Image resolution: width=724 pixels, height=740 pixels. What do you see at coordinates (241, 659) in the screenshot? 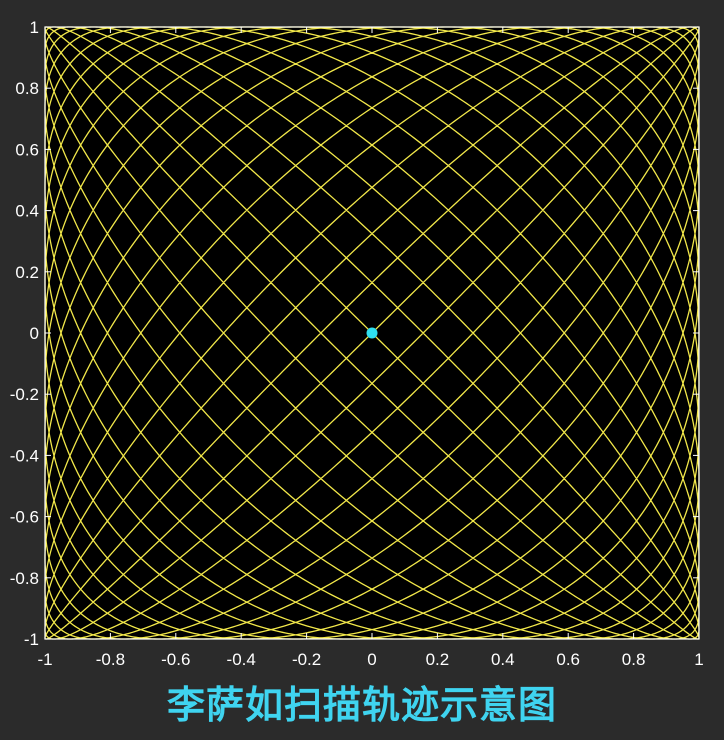
I see `x-tick-label: -0.4` at bounding box center [241, 659].